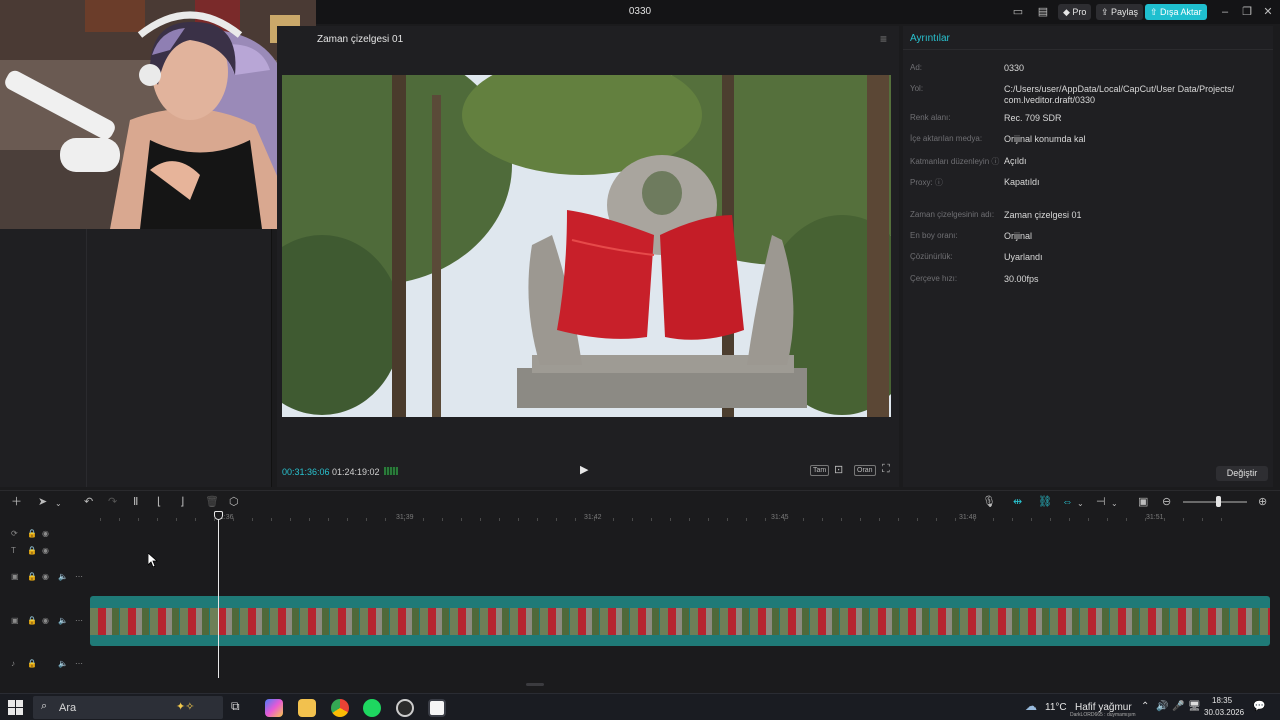 This screenshot has height=720, width=1280. Describe the element at coordinates (1259, 706) in the screenshot. I see `notification-icon: 💬` at that location.